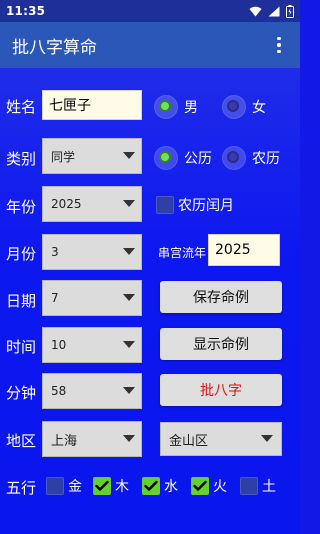  I want to click on month-value: 3, so click(55, 252).